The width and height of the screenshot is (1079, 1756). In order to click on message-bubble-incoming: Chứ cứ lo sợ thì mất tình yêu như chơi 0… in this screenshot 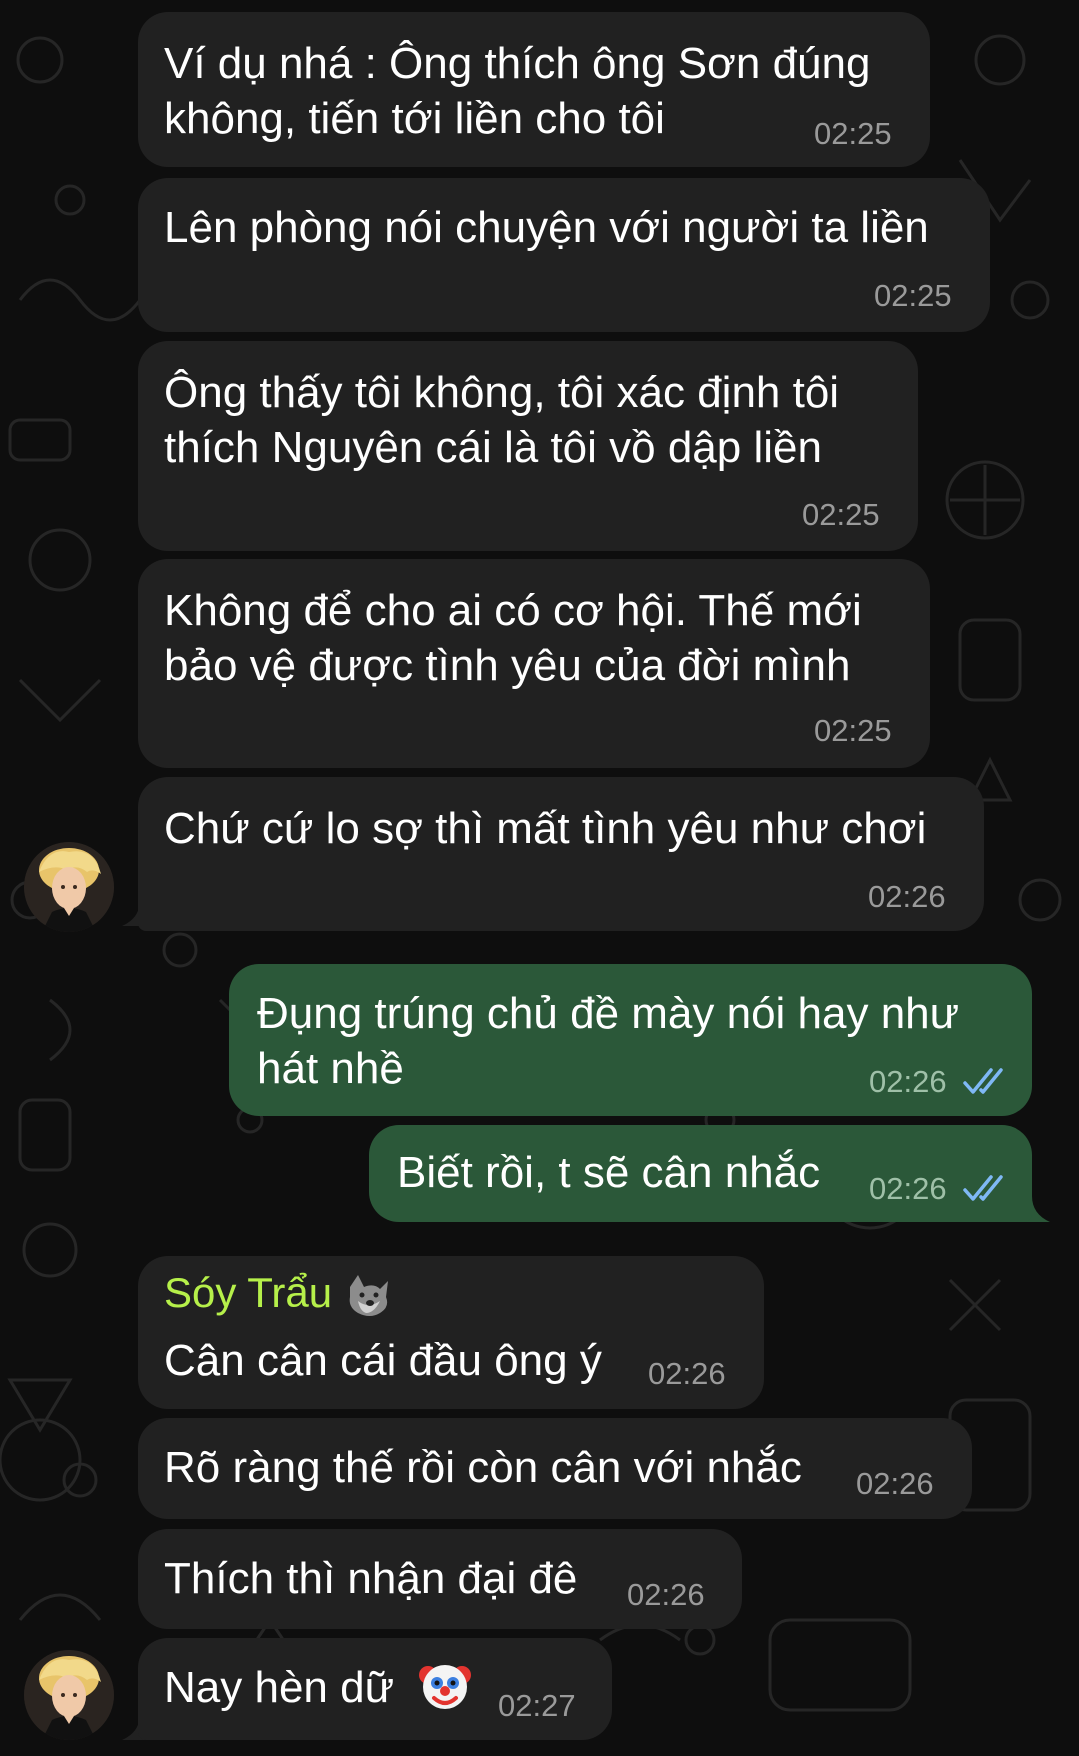, I will do `click(561, 854)`.